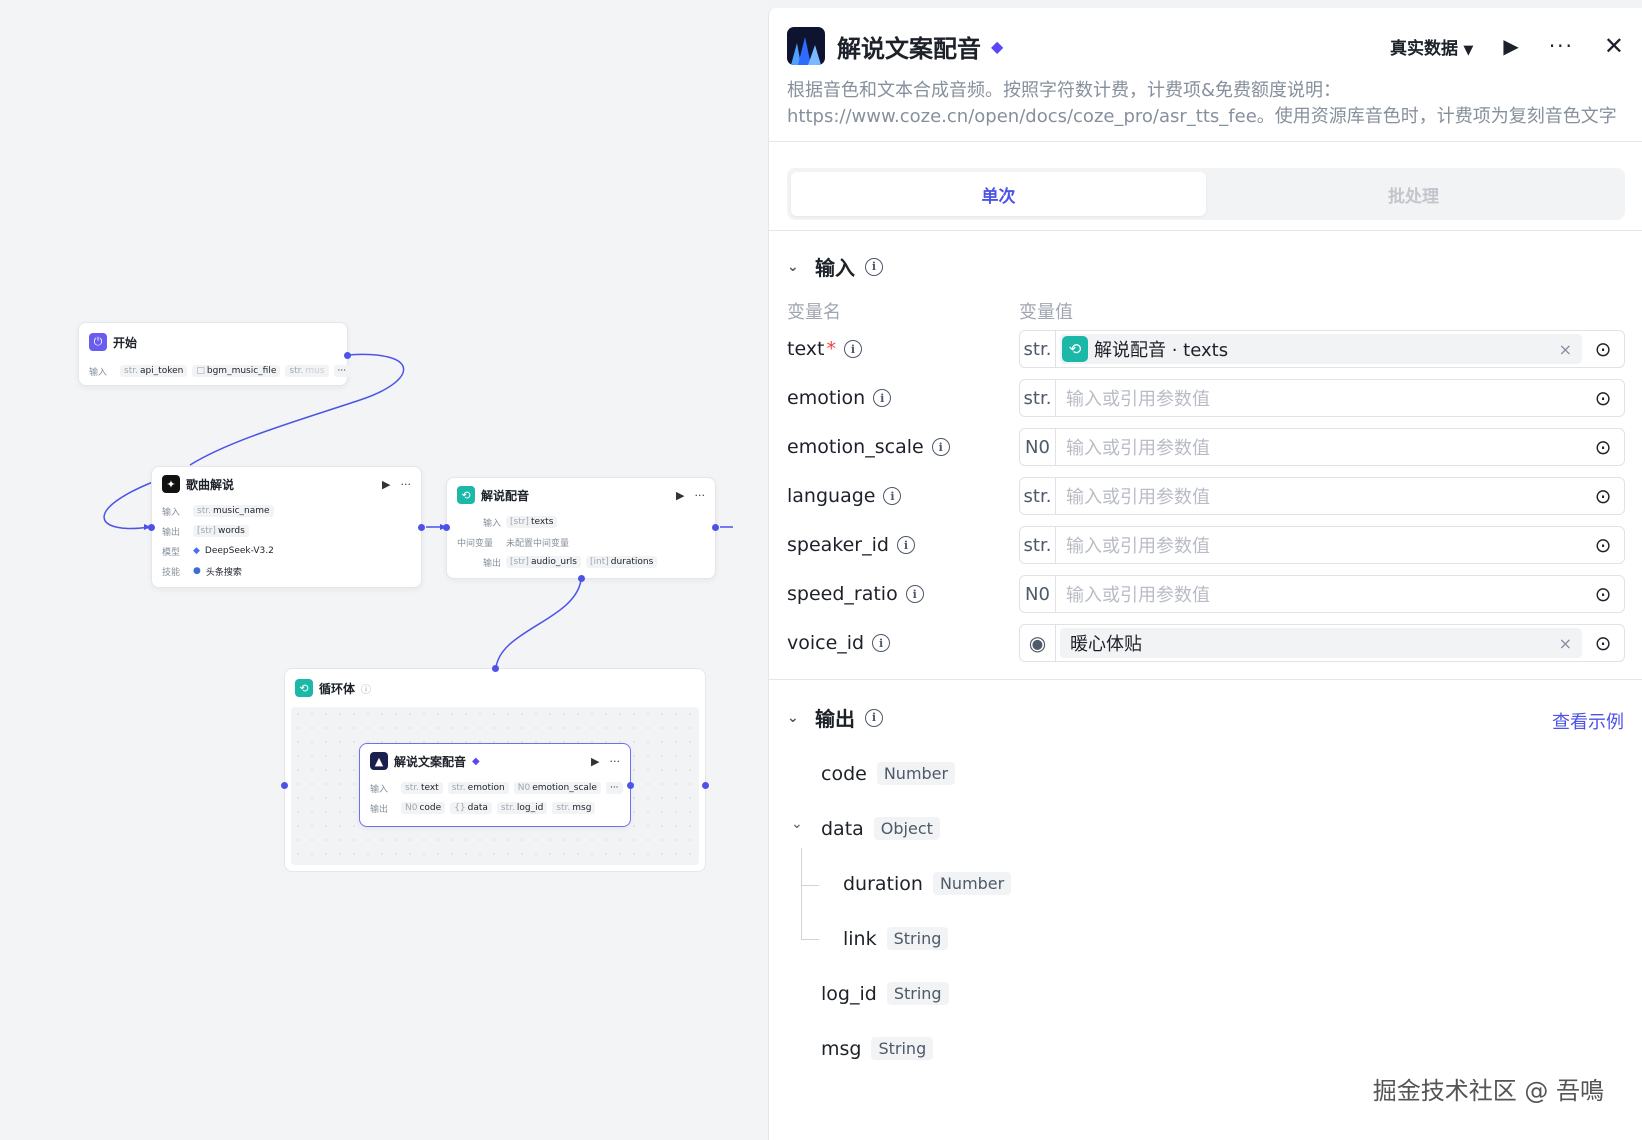  Describe the element at coordinates (543, 562) in the screenshot. I see `param-tag: [str] audio_urls` at that location.